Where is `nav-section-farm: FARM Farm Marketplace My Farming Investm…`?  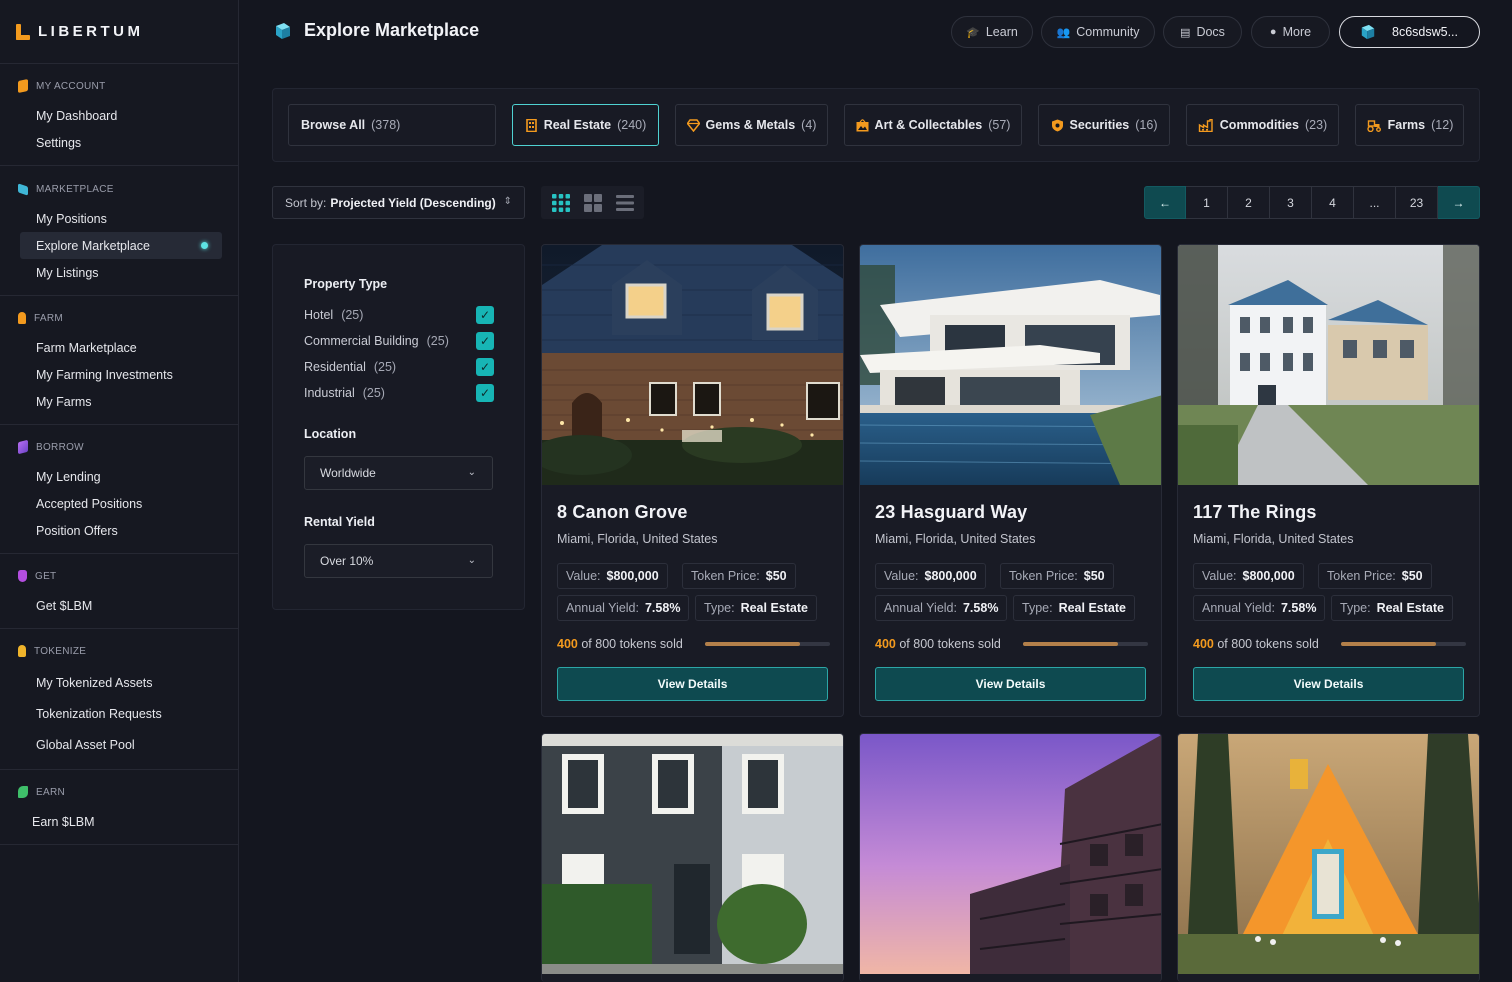 nav-section-farm: FARM Farm Marketplace My Farming Investm… is located at coordinates (119, 360).